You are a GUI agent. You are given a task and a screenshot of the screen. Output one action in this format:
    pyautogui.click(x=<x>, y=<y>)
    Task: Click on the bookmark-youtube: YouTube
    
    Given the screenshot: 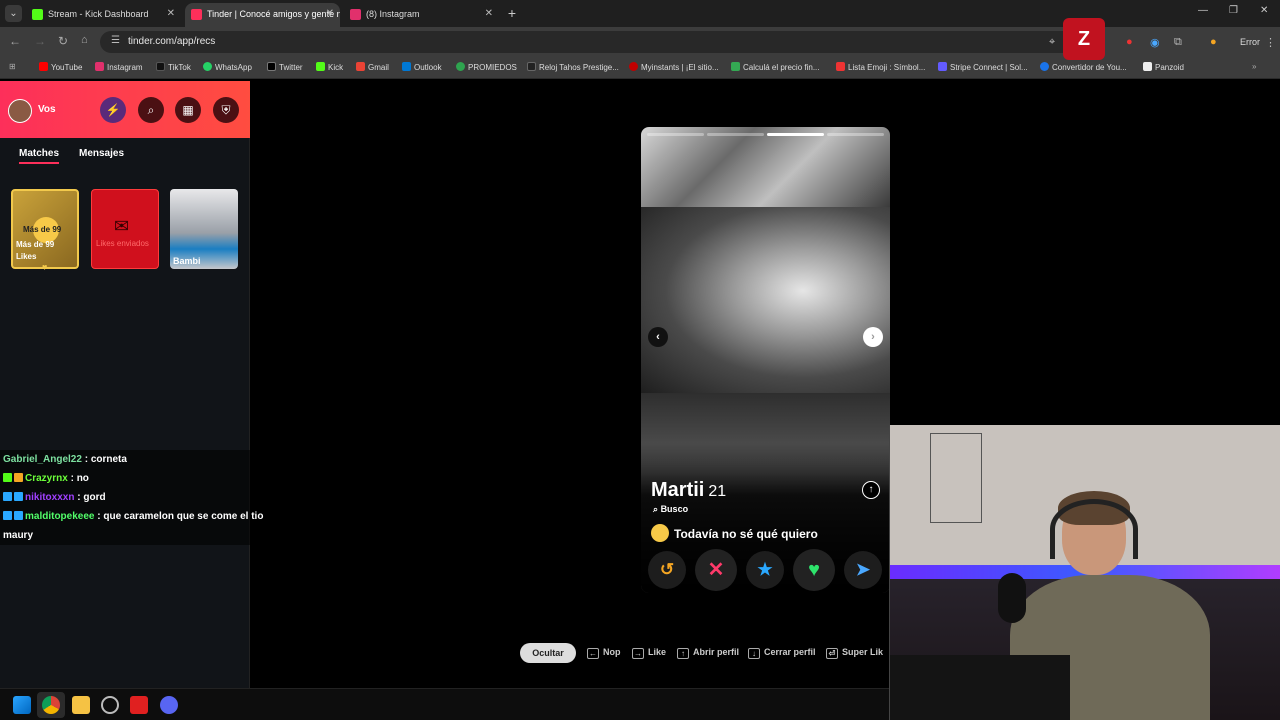 What is the action you would take?
    pyautogui.click(x=60, y=67)
    